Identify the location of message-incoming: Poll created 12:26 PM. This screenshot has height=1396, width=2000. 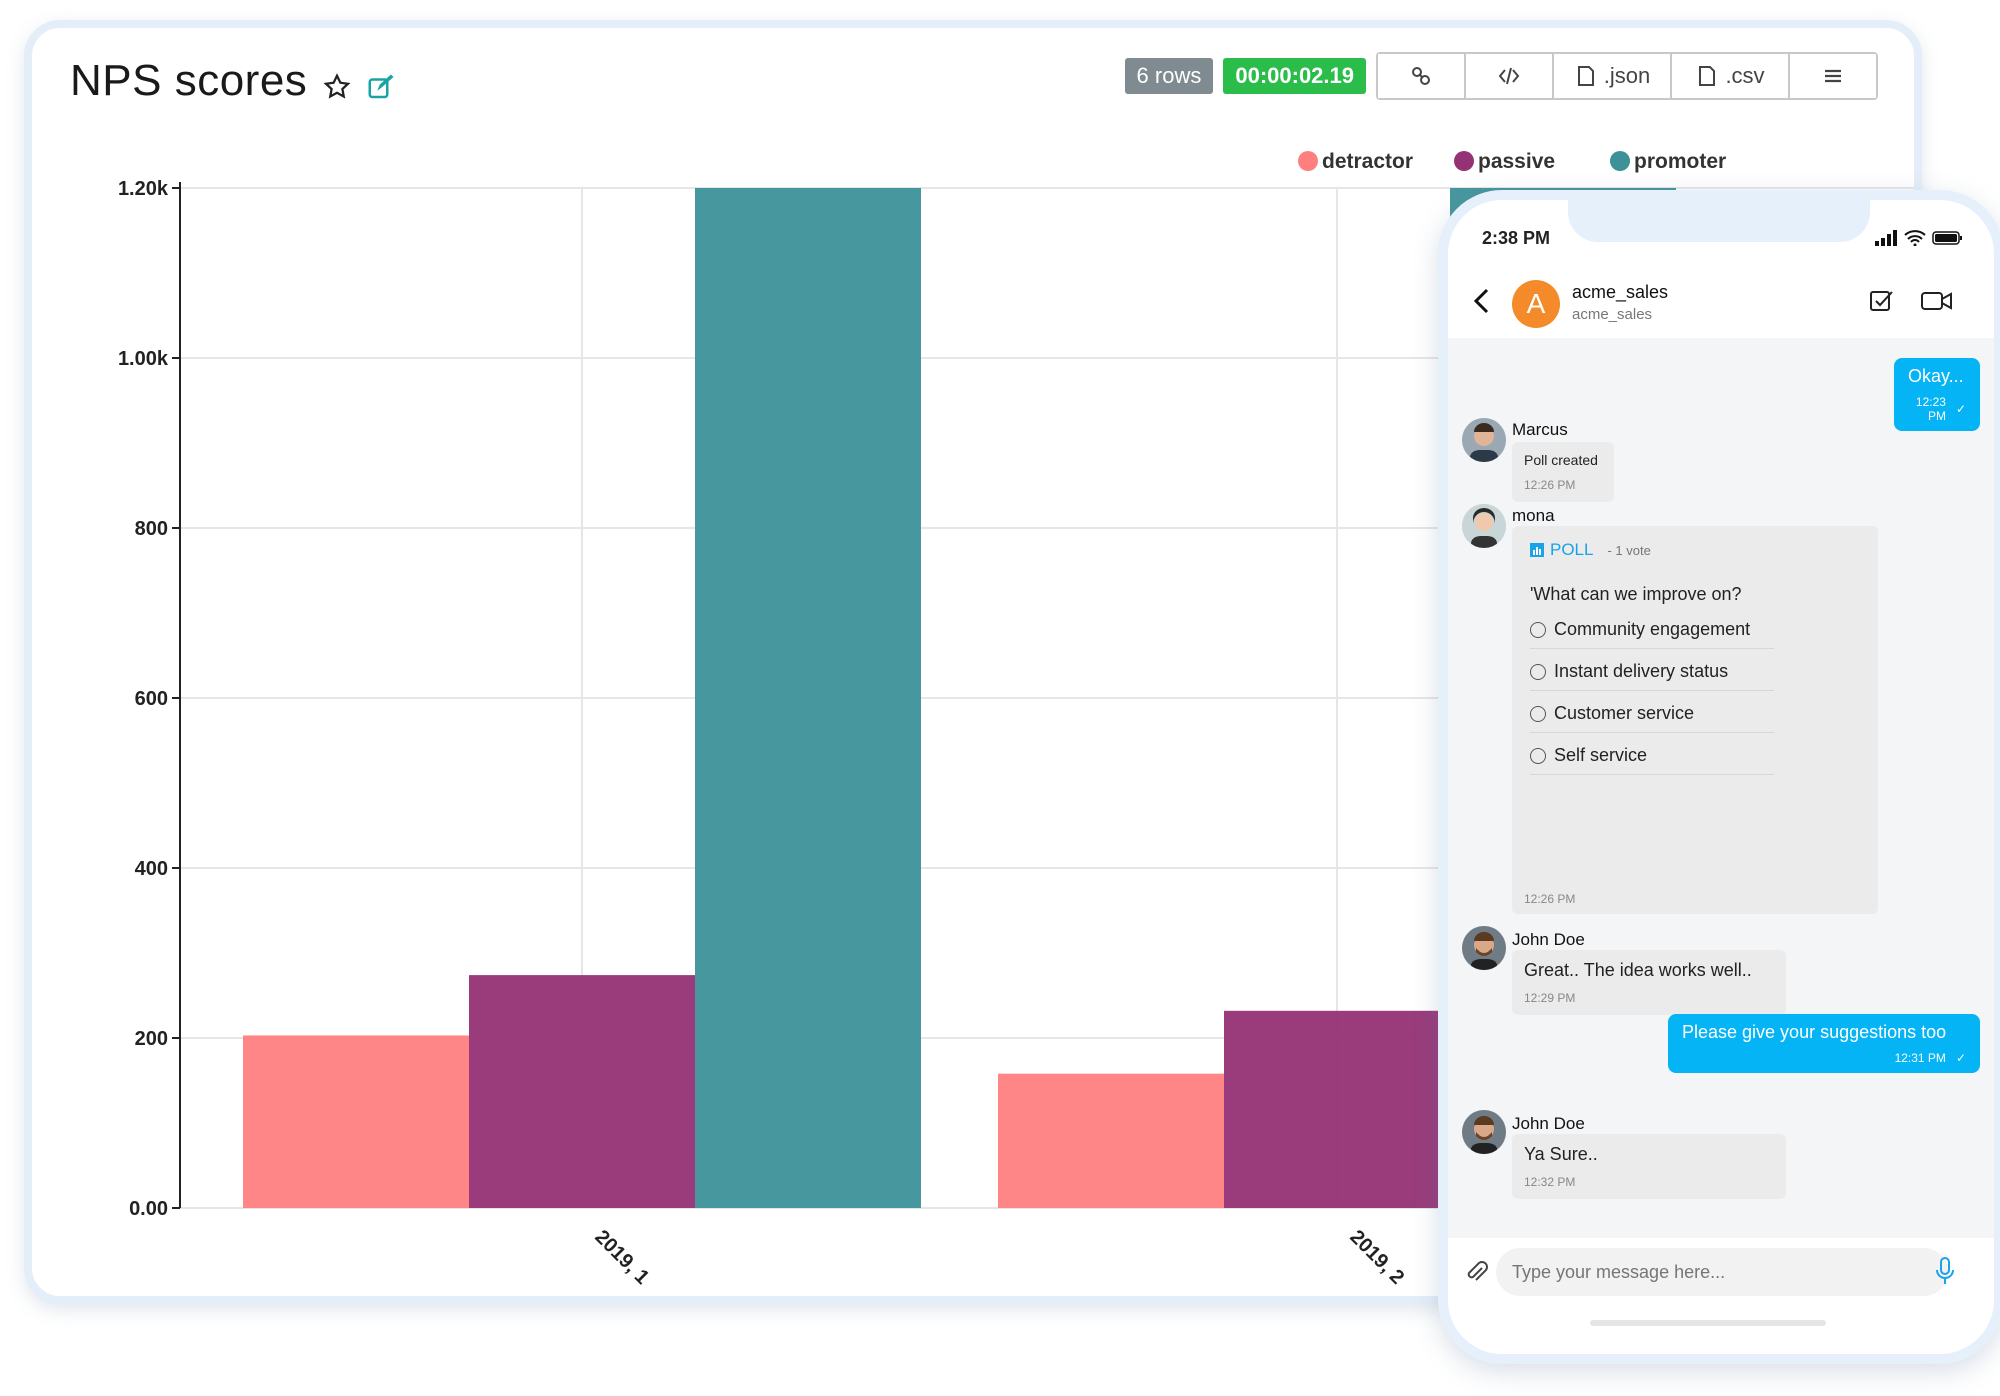
(1563, 472).